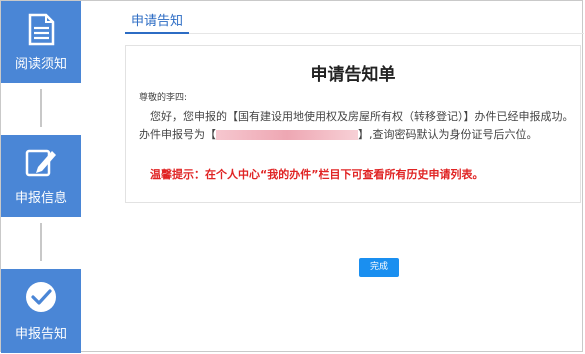 This screenshot has height=354, width=585. I want to click on notice-title: 申请告知单, so click(353, 75).